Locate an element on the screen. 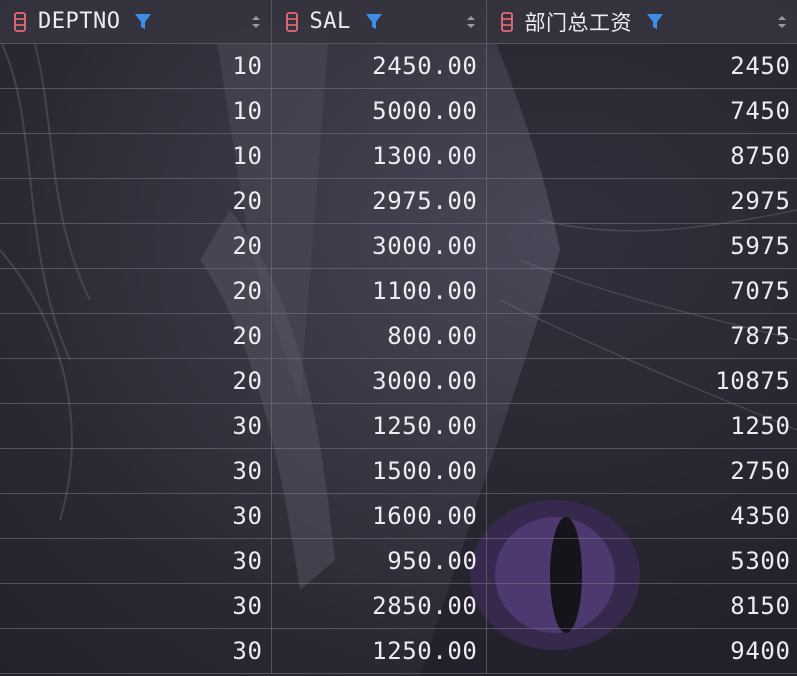 The height and width of the screenshot is (676, 797). table-row: 20 1100.00 7075 is located at coordinates (398, 291).